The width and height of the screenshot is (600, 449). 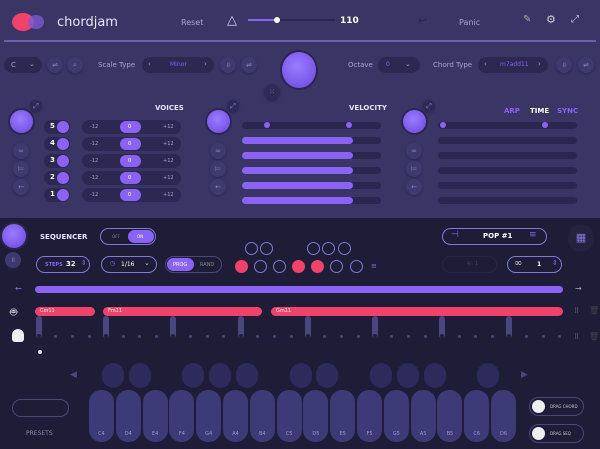 What do you see at coordinates (556, 406) in the screenshot?
I see `drag-chord-button: DRAG CHORD` at bounding box center [556, 406].